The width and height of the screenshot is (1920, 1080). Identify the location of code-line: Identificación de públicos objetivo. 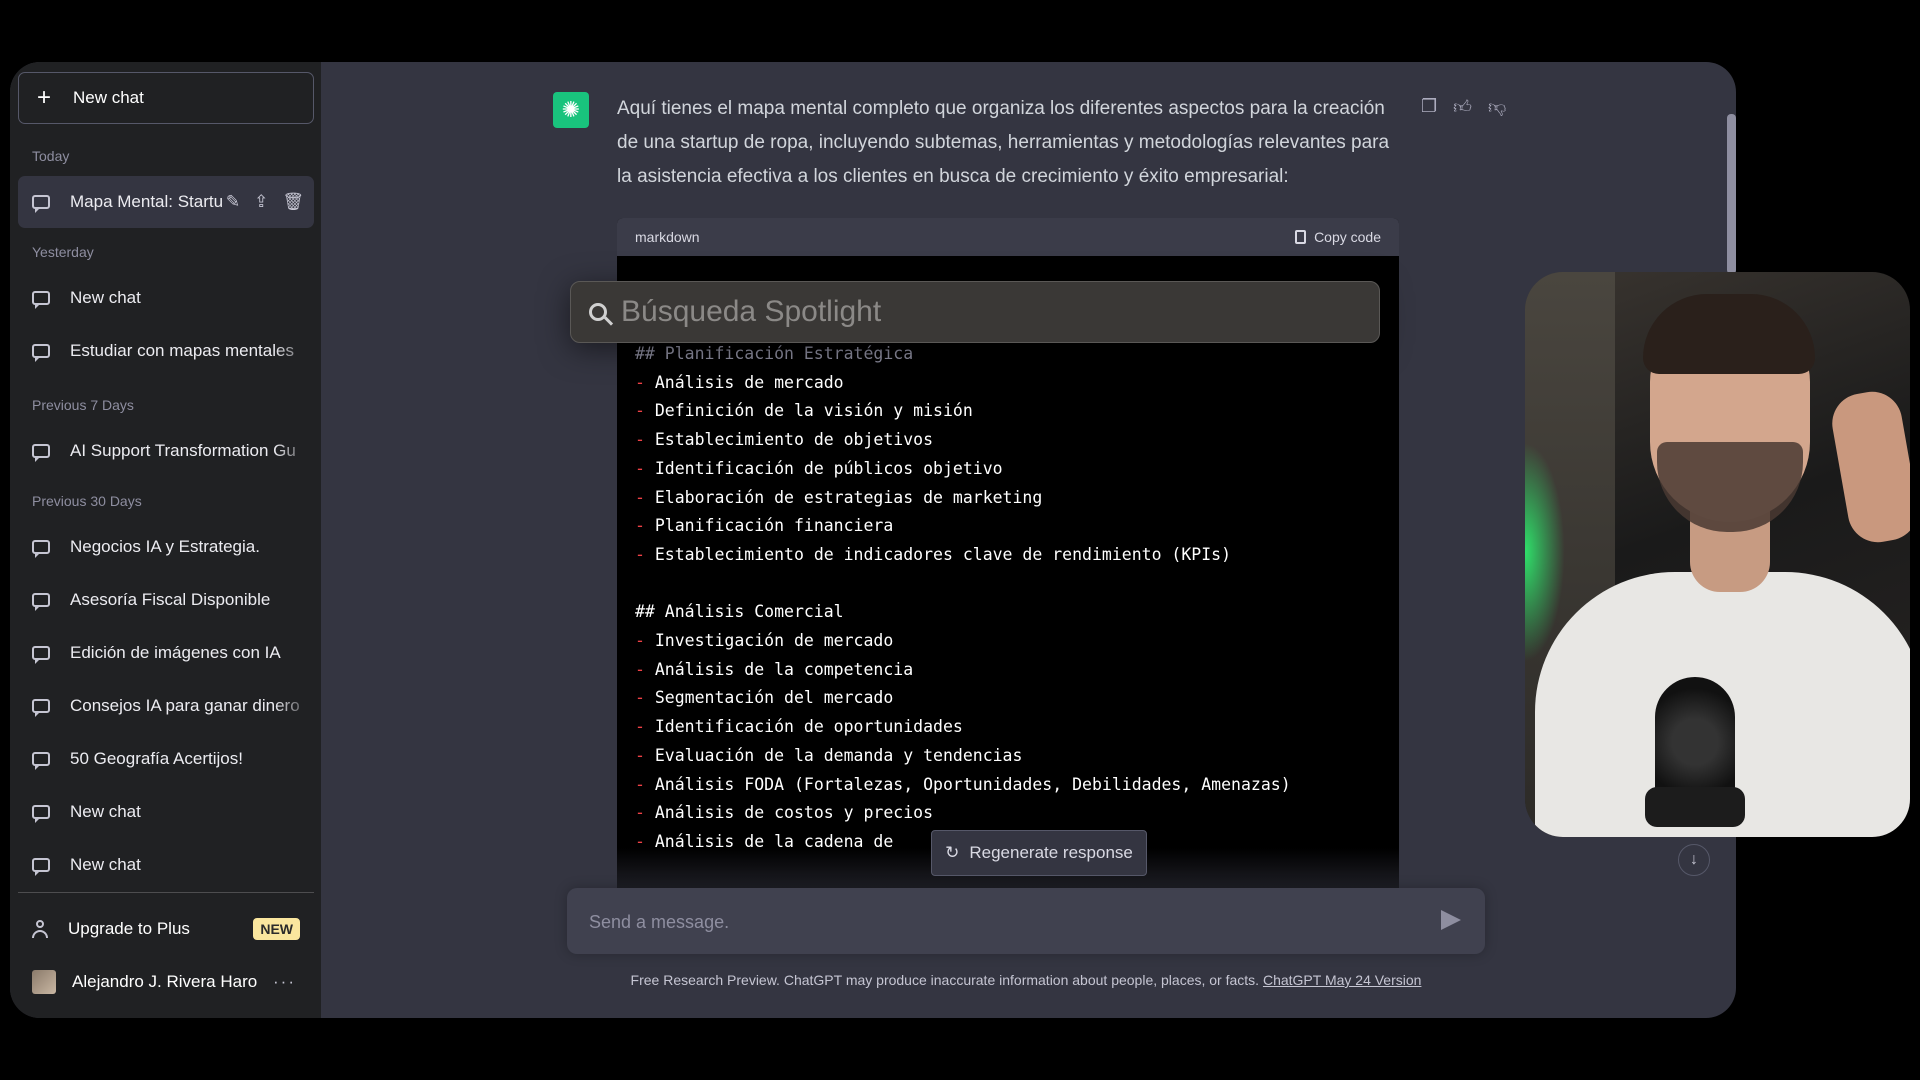
(828, 468).